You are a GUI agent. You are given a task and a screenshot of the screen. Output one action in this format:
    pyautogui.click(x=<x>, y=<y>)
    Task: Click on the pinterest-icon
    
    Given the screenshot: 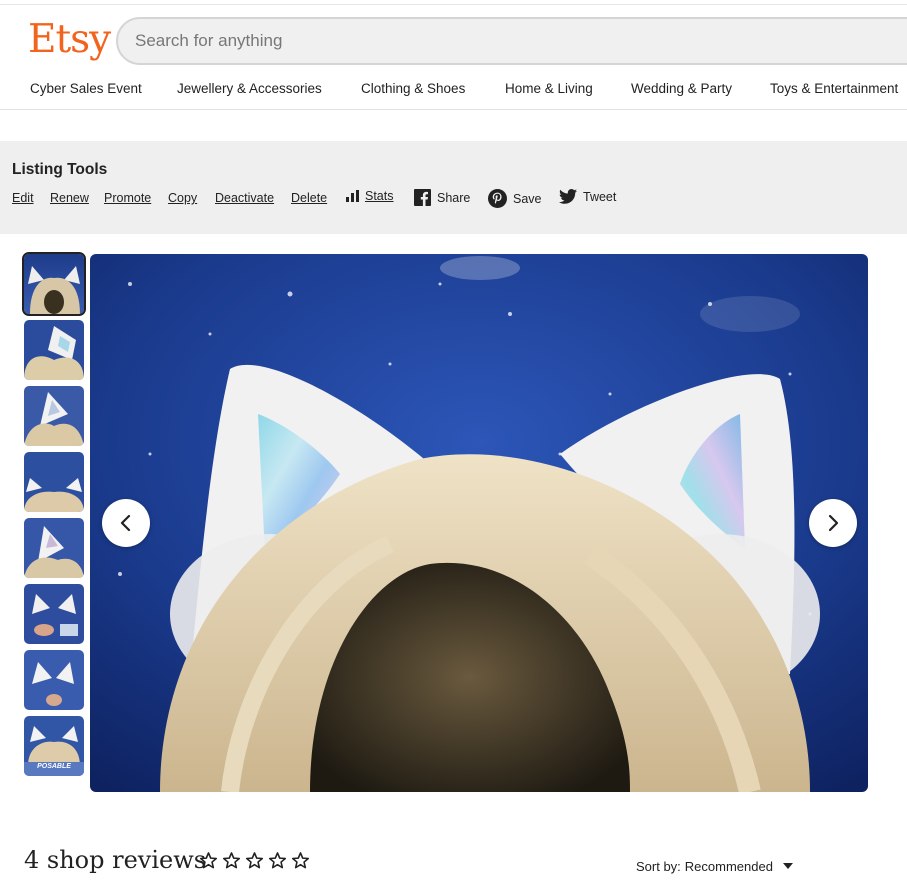 What is the action you would take?
    pyautogui.click(x=497, y=198)
    